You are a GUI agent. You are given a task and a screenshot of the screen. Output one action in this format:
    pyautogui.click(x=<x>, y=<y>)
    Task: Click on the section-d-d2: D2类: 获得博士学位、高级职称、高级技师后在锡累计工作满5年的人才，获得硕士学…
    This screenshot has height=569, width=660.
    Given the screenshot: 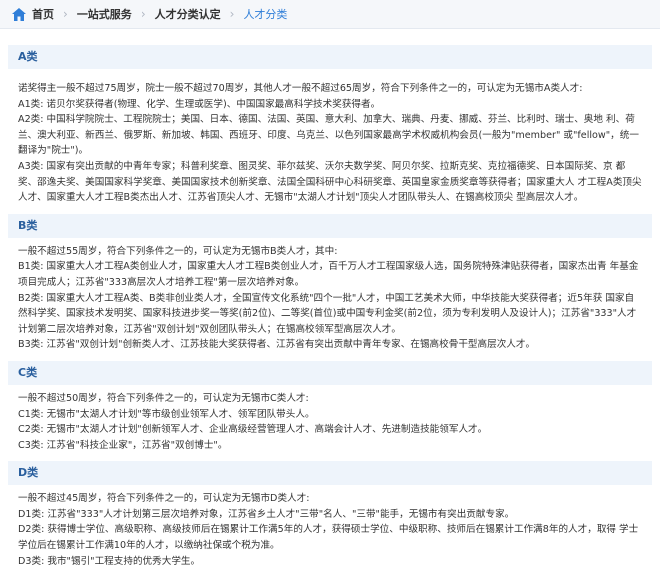 What is the action you would take?
    pyautogui.click(x=328, y=538)
    